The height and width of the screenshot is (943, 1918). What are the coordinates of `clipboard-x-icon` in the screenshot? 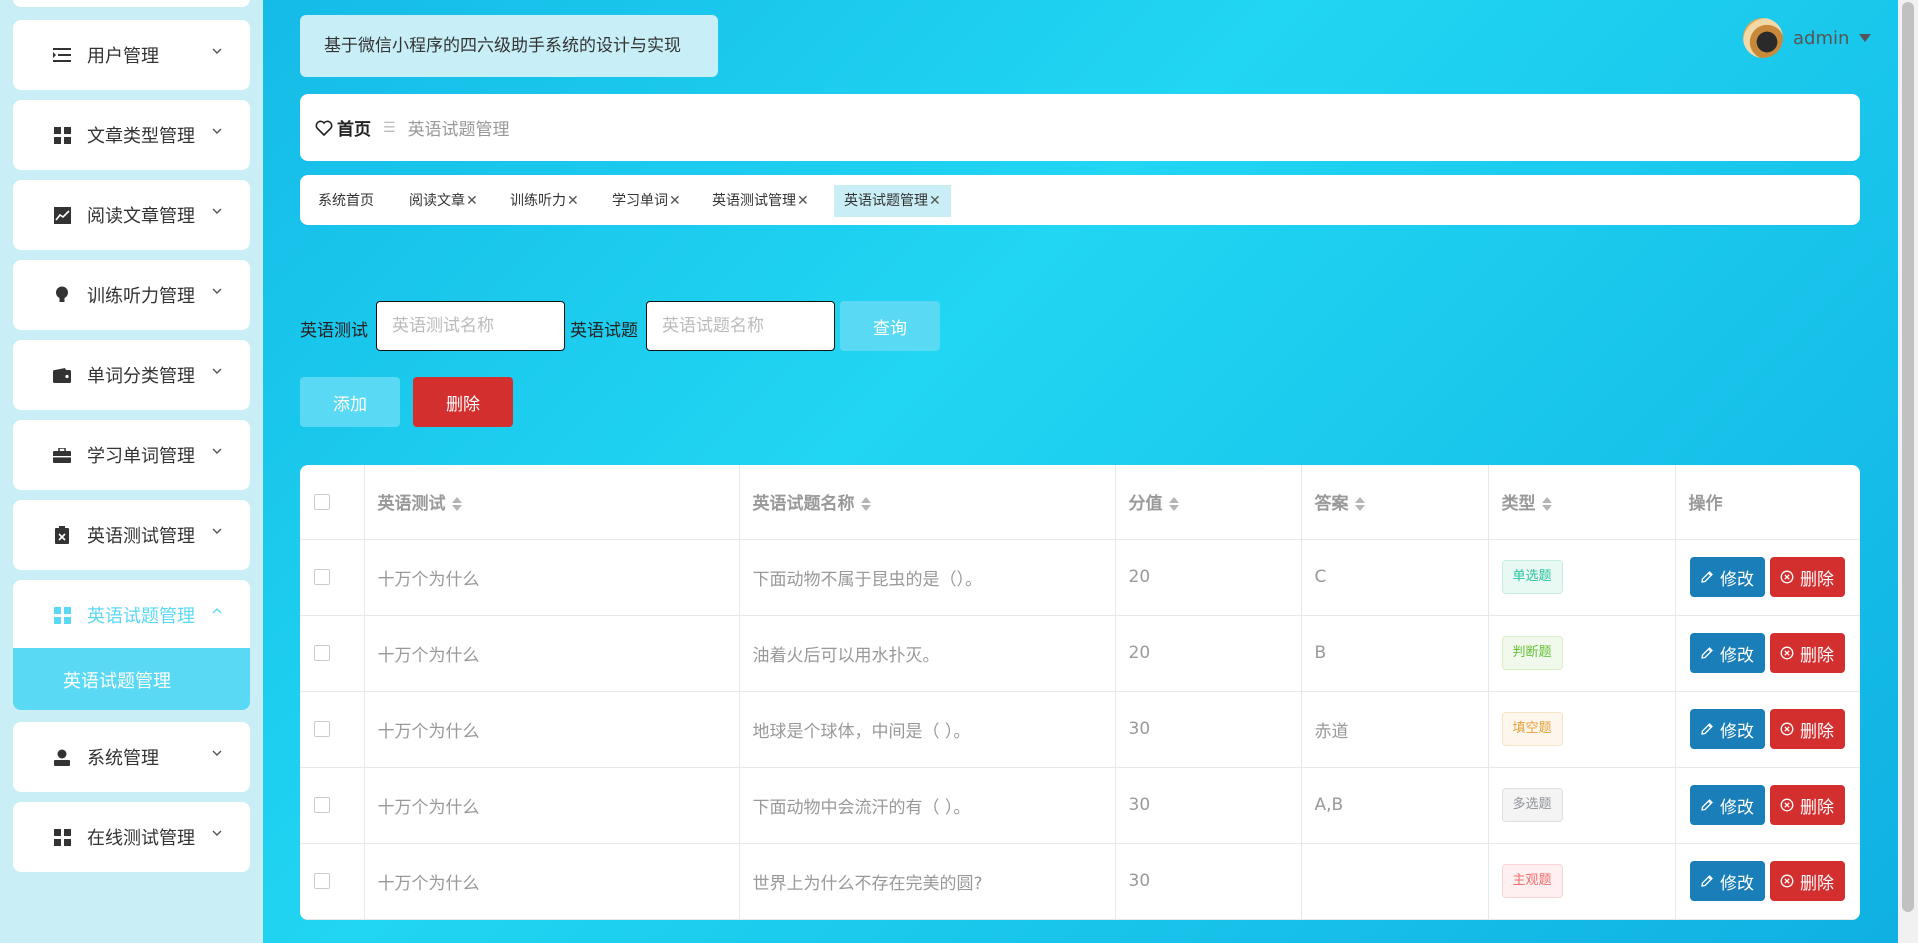 It's located at (62, 535).